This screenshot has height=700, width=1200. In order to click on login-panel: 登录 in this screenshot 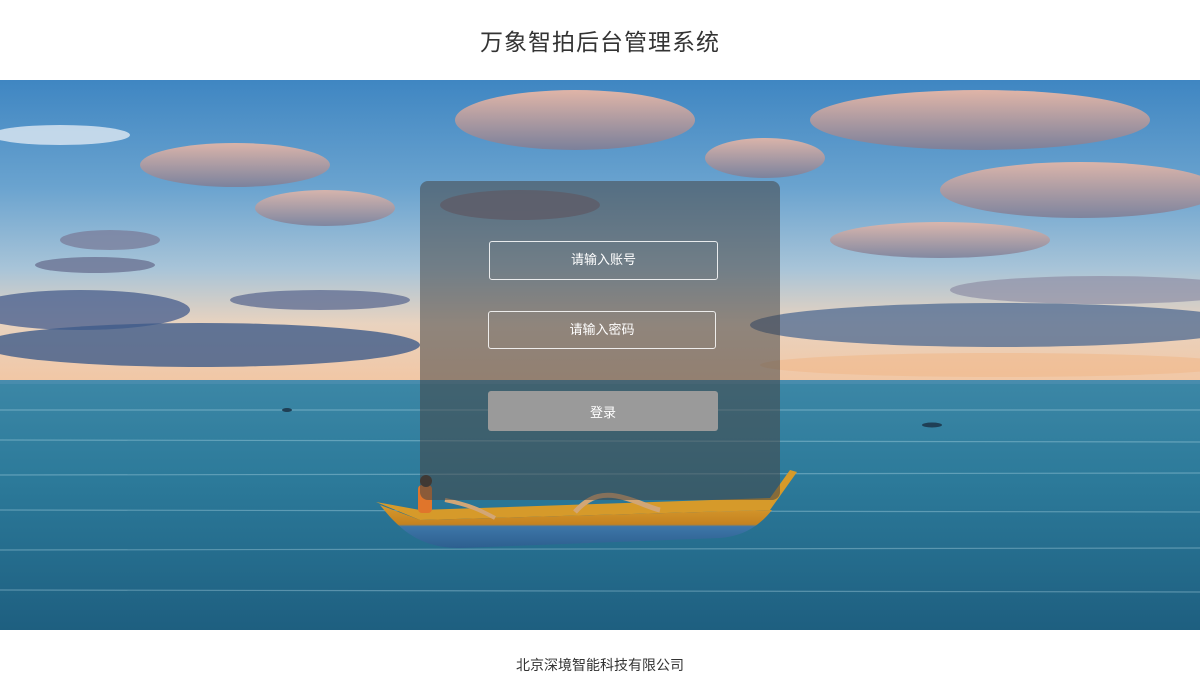, I will do `click(600, 340)`.